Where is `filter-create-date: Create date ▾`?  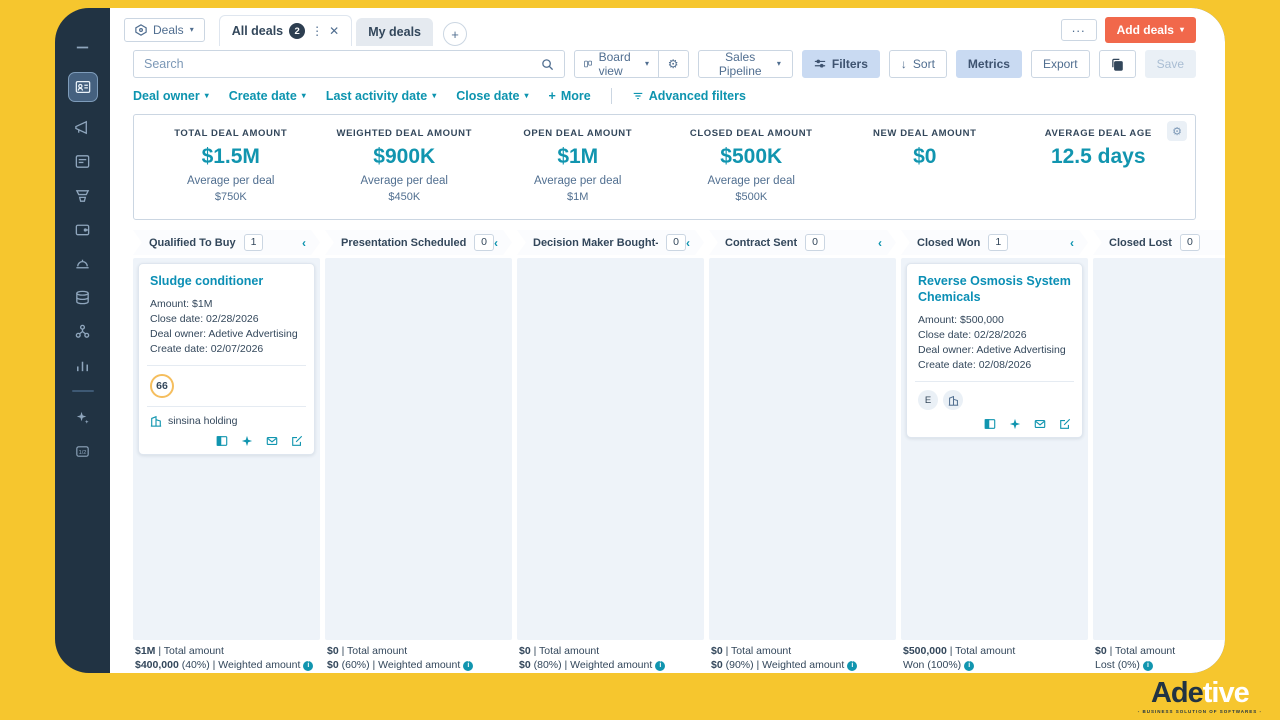
filter-create-date: Create date ▾ is located at coordinates (267, 96).